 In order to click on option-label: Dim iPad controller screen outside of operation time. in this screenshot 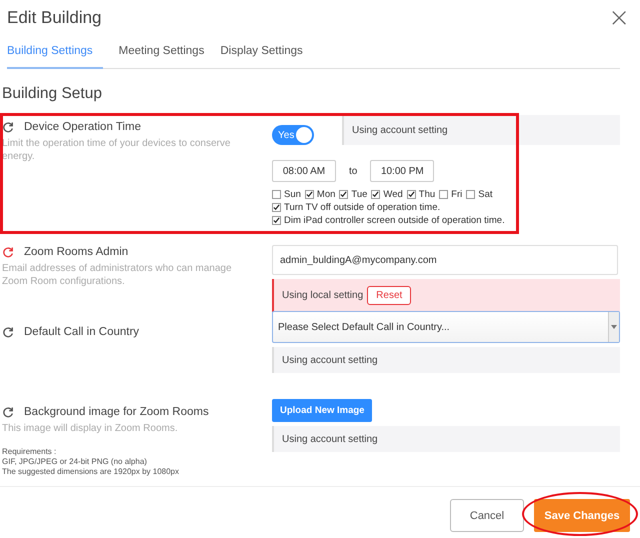, I will do `click(394, 220)`.